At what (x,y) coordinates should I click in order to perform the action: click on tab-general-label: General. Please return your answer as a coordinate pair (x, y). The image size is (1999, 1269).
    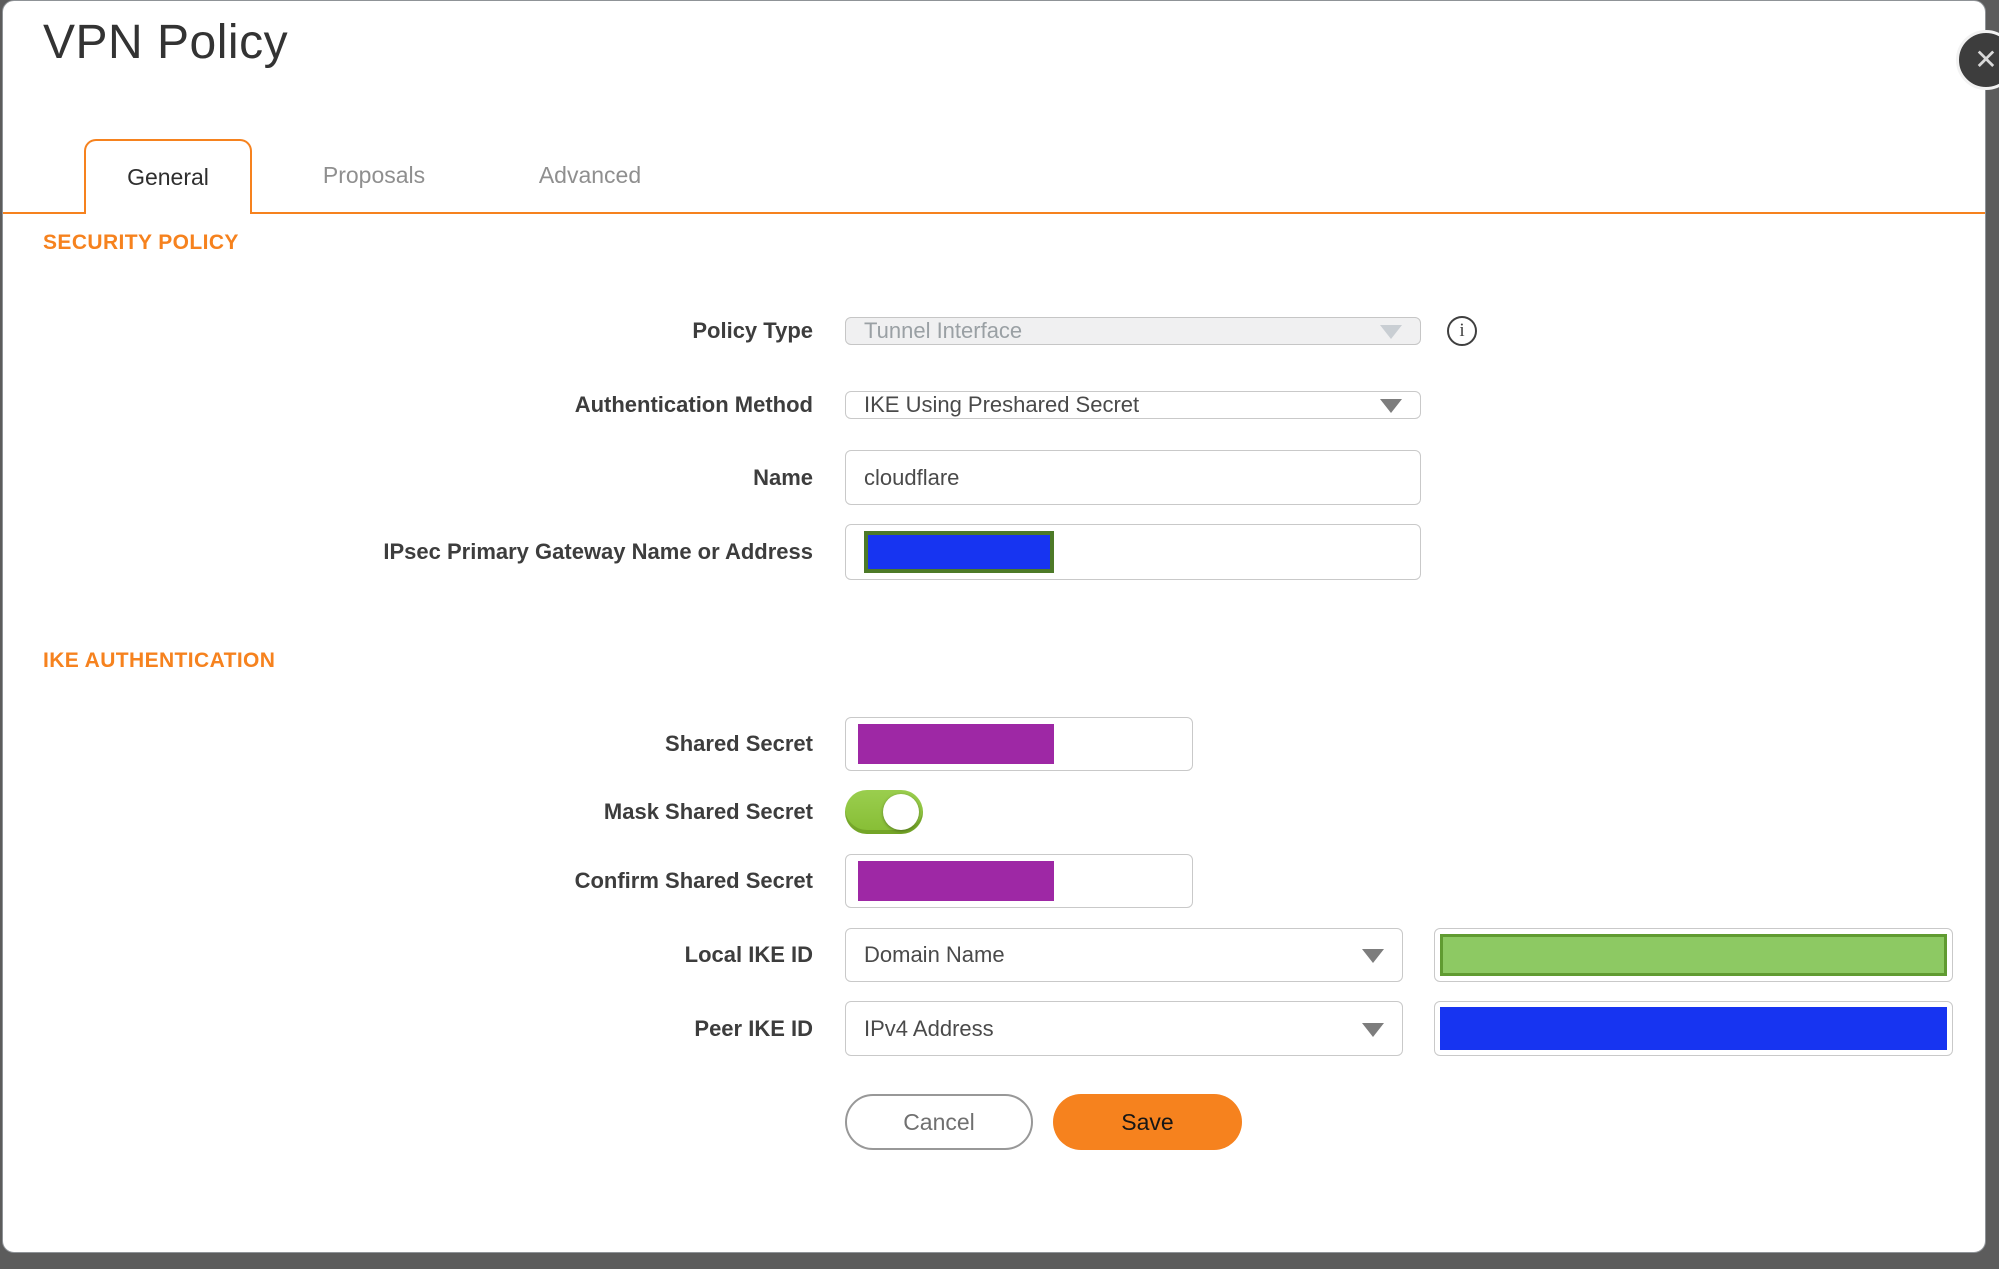
    Looking at the image, I should click on (168, 177).